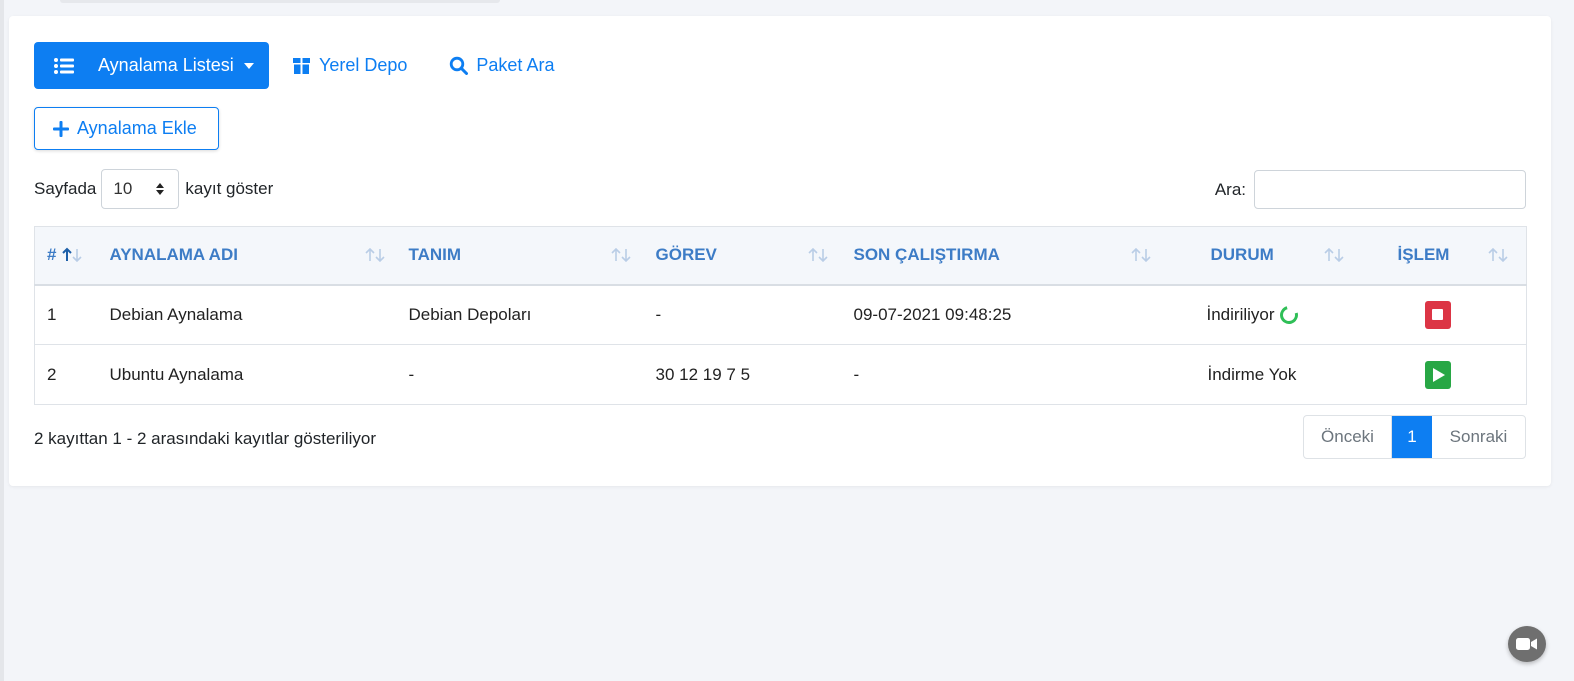  Describe the element at coordinates (61, 128) in the screenshot. I see `plus-icon` at that location.